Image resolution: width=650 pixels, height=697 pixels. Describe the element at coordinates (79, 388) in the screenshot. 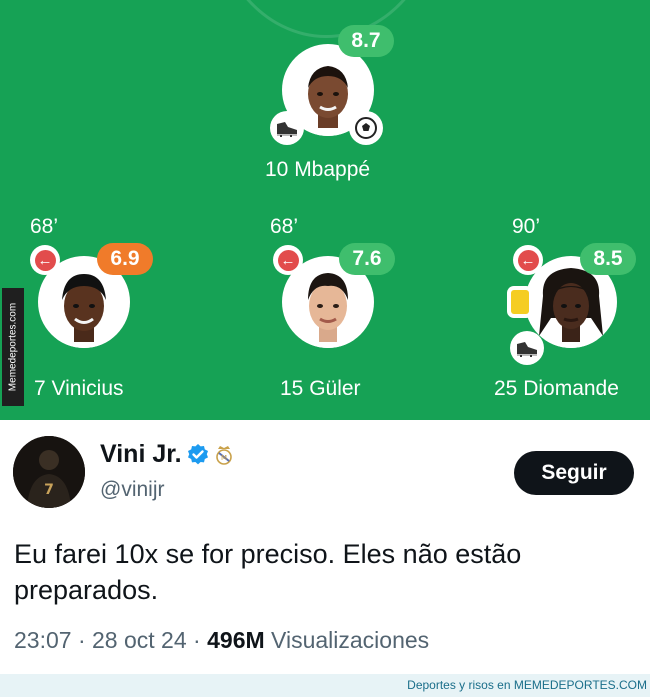

I see `player-name-vinicius: 7 Vinicius` at that location.